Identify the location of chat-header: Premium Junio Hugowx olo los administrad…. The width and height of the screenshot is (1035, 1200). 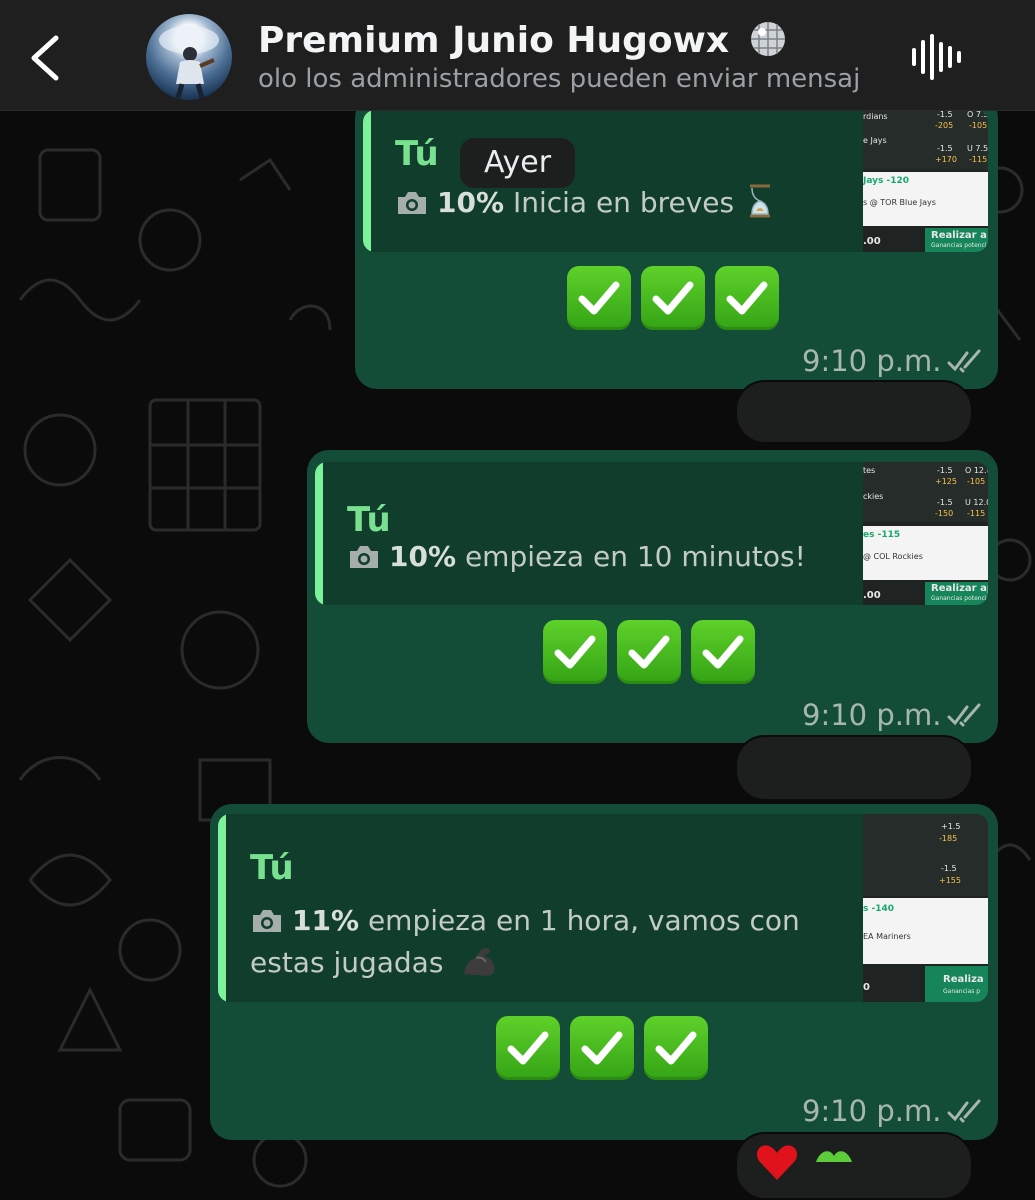
(517, 55).